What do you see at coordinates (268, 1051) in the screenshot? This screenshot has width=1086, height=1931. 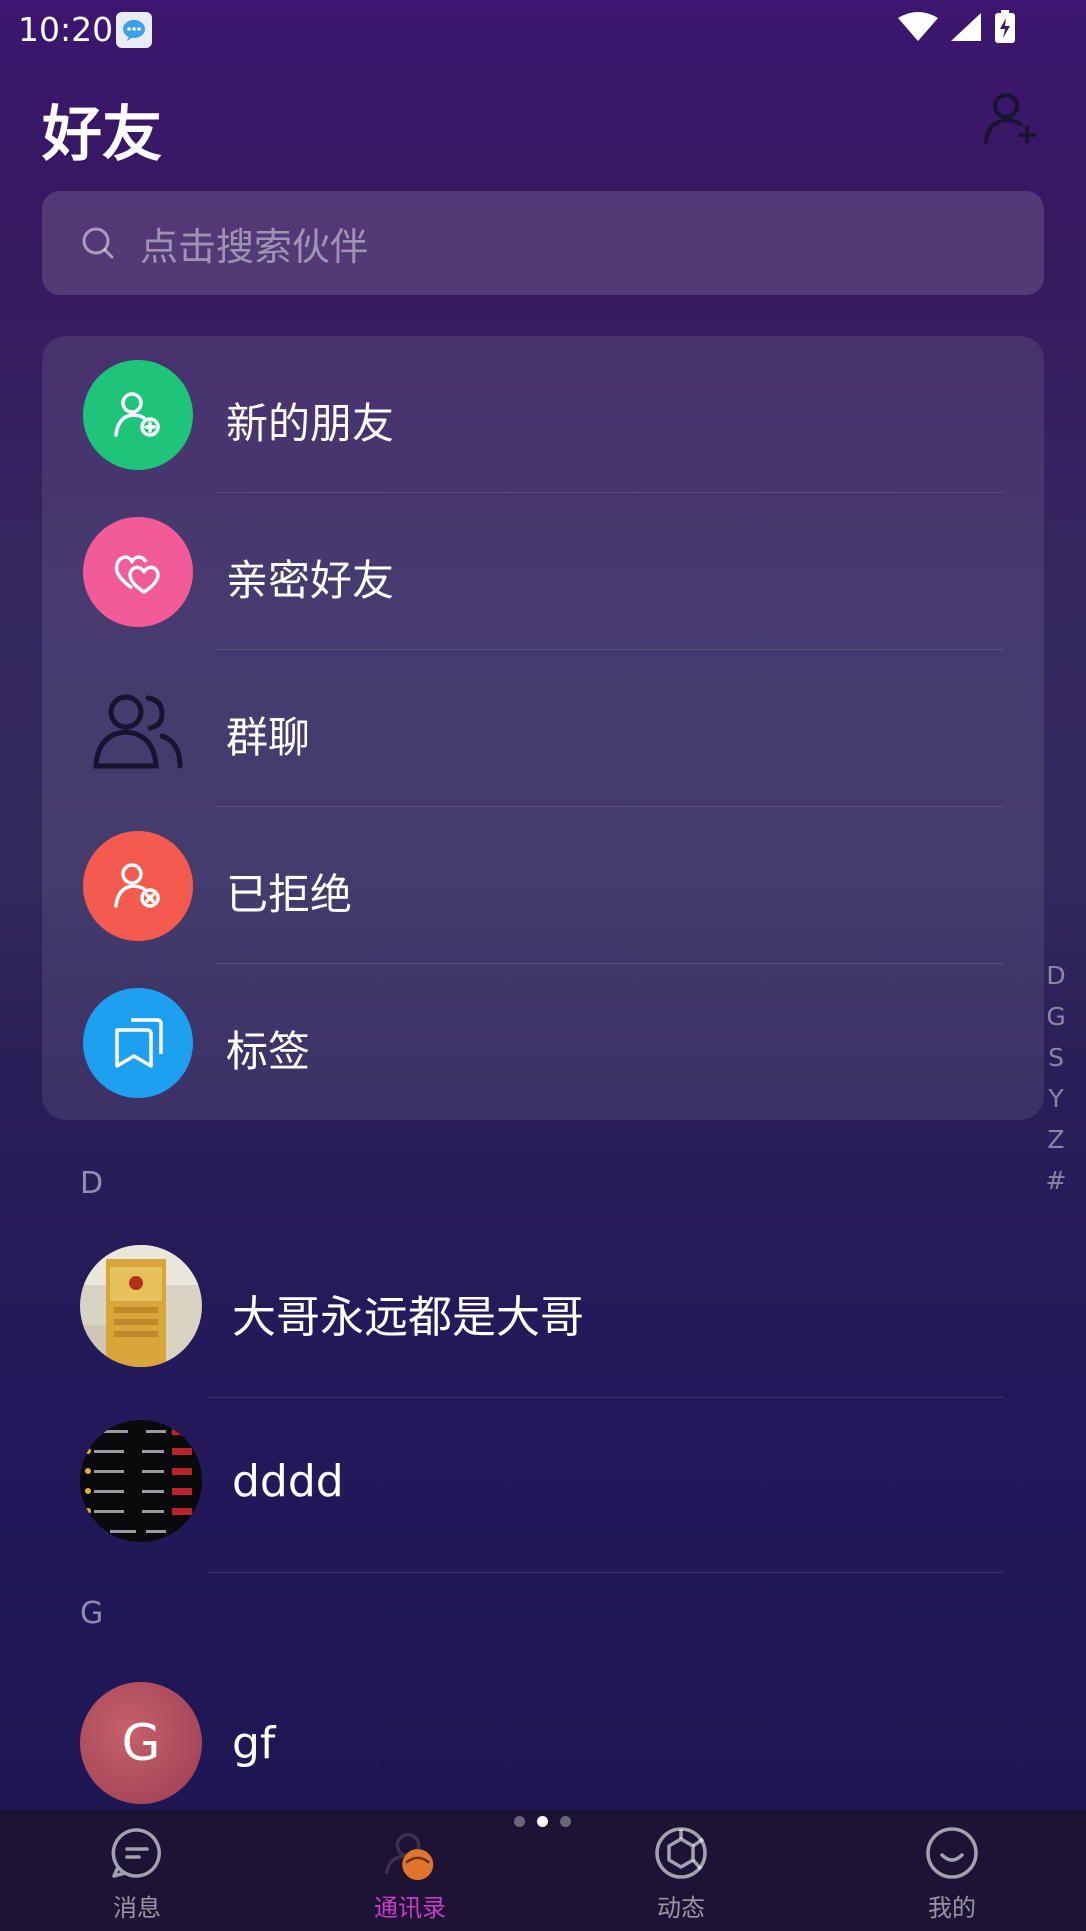 I see `menu-item-label: 标签` at bounding box center [268, 1051].